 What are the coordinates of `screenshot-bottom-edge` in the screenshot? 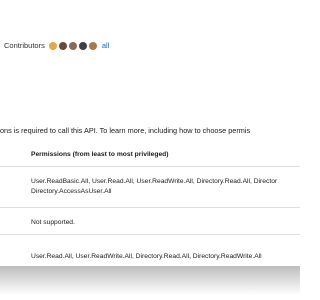 It's located at (150, 283).